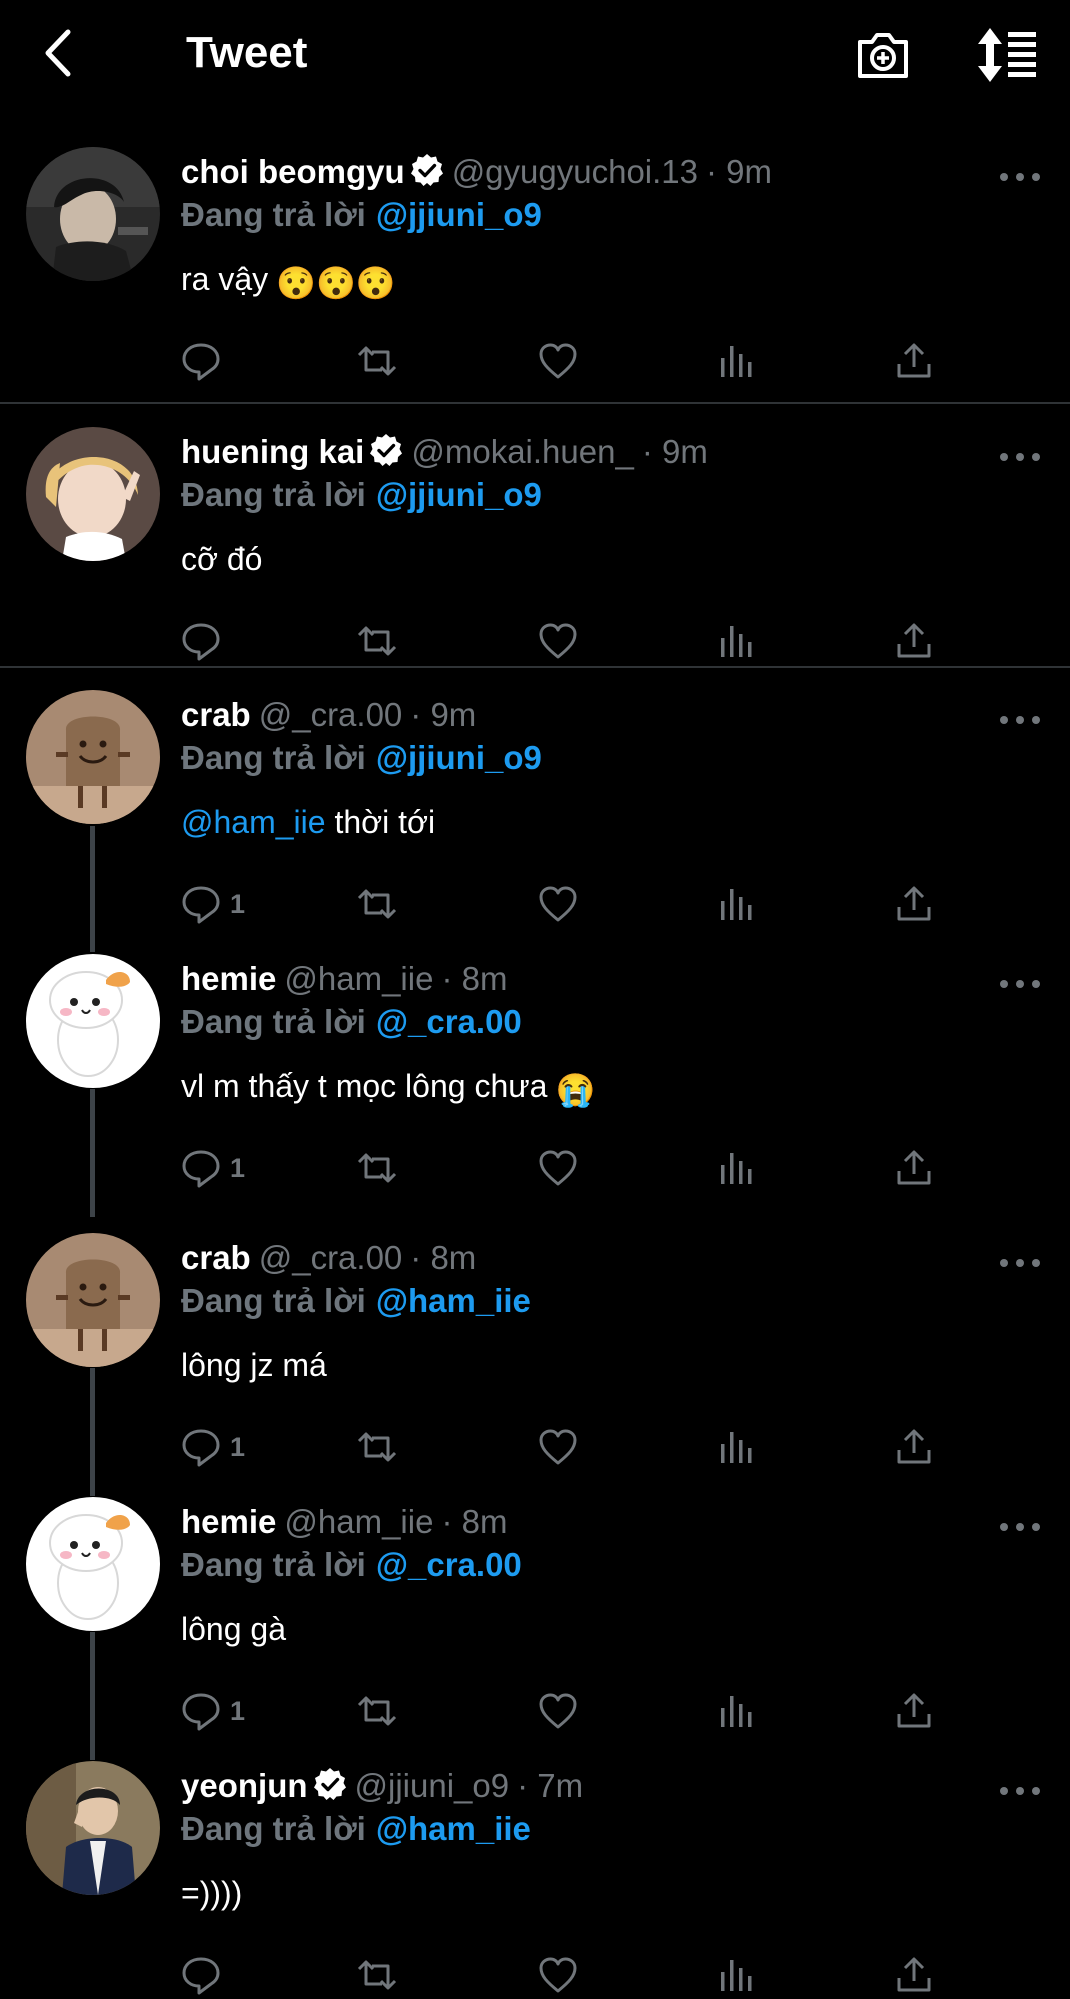  What do you see at coordinates (883, 55) in the screenshot?
I see `camera-add-icon` at bounding box center [883, 55].